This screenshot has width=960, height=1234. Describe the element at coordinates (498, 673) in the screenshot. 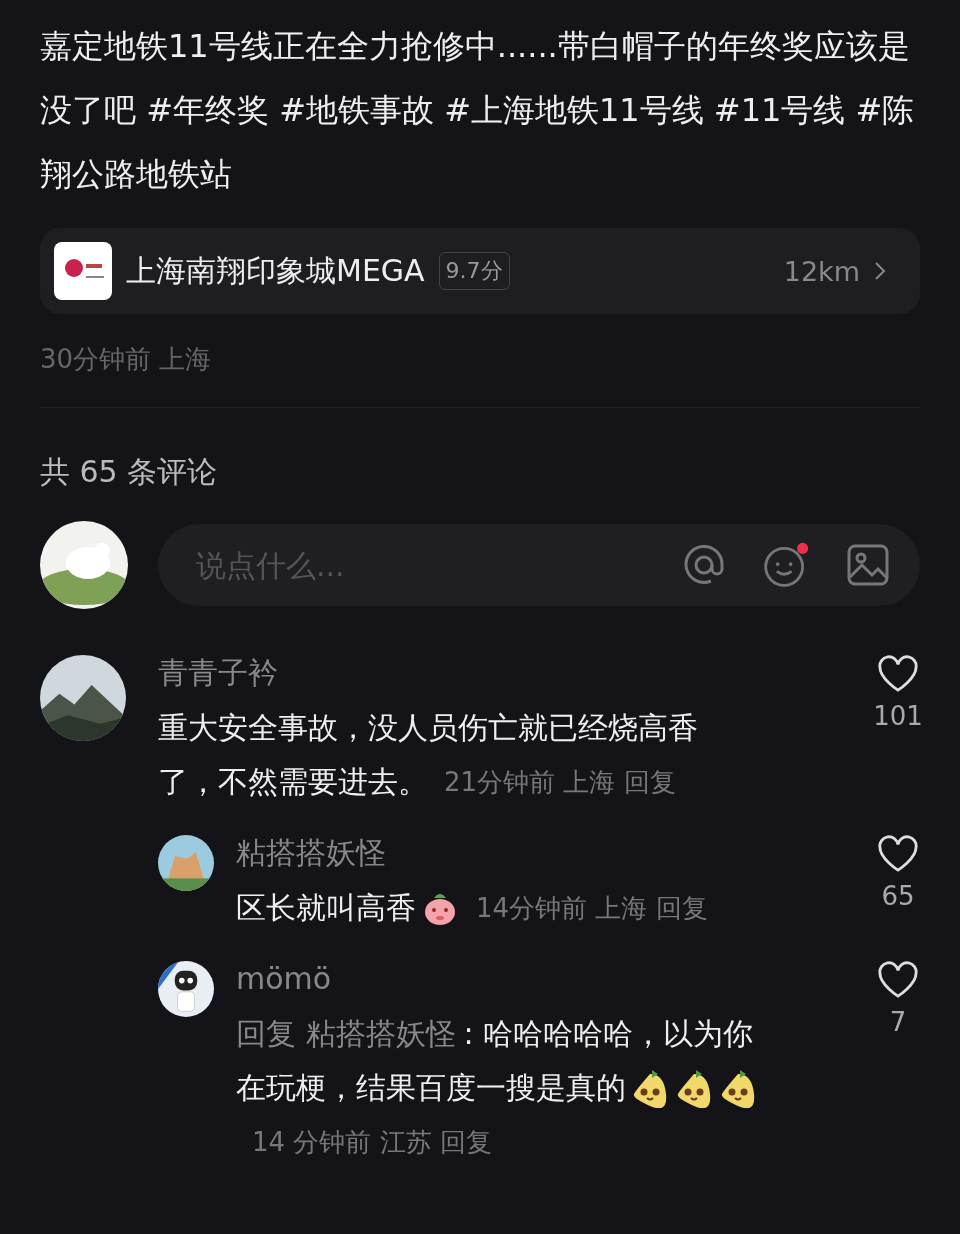

I see `commenter-name: 青青子衿` at that location.